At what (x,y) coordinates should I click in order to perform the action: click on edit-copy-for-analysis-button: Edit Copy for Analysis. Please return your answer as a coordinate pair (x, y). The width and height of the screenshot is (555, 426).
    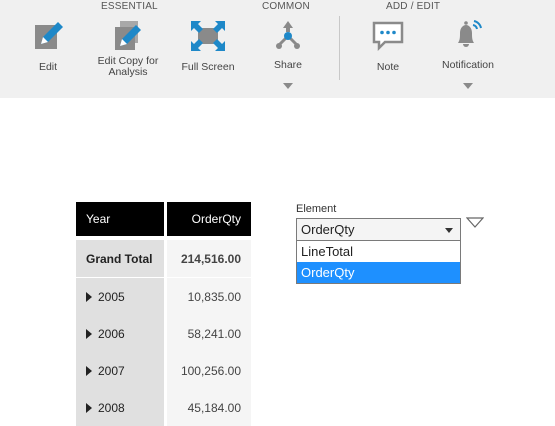
    Looking at the image, I should click on (128, 54).